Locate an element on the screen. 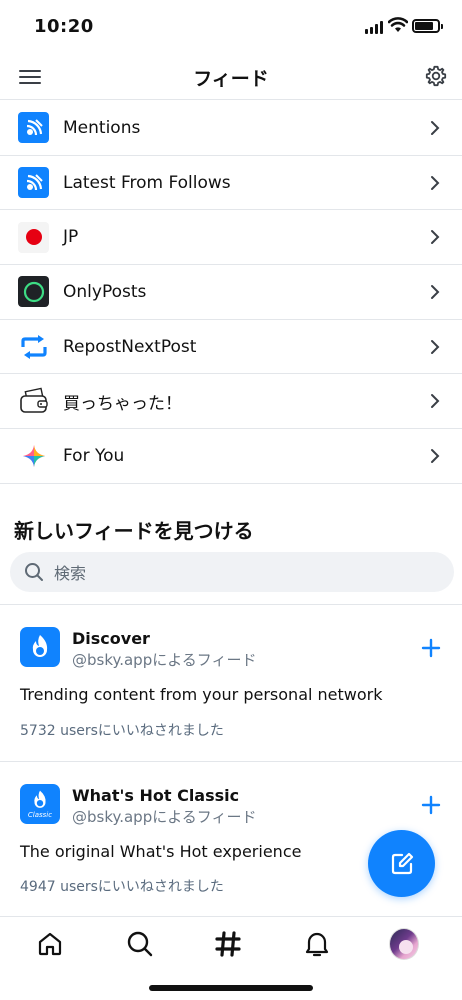  nav-home is located at coordinates (50, 944).